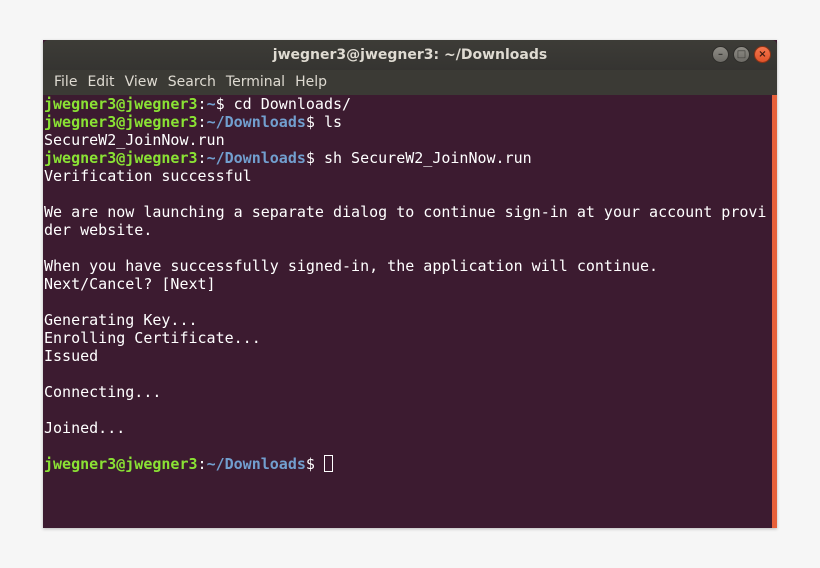 This screenshot has width=820, height=568. I want to click on menu-view: View, so click(141, 82).